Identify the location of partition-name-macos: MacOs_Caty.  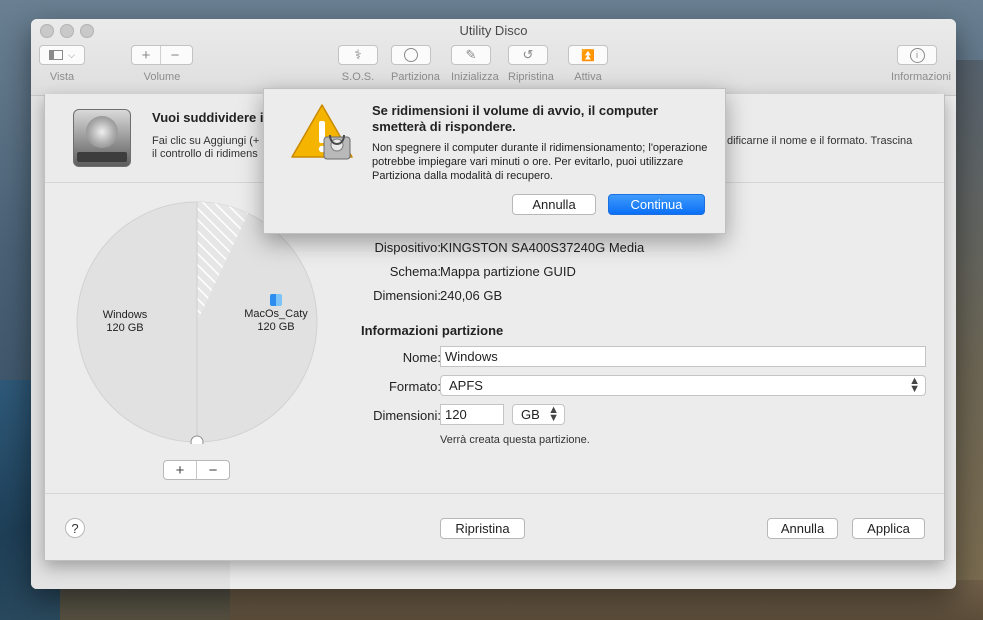
(276, 314).